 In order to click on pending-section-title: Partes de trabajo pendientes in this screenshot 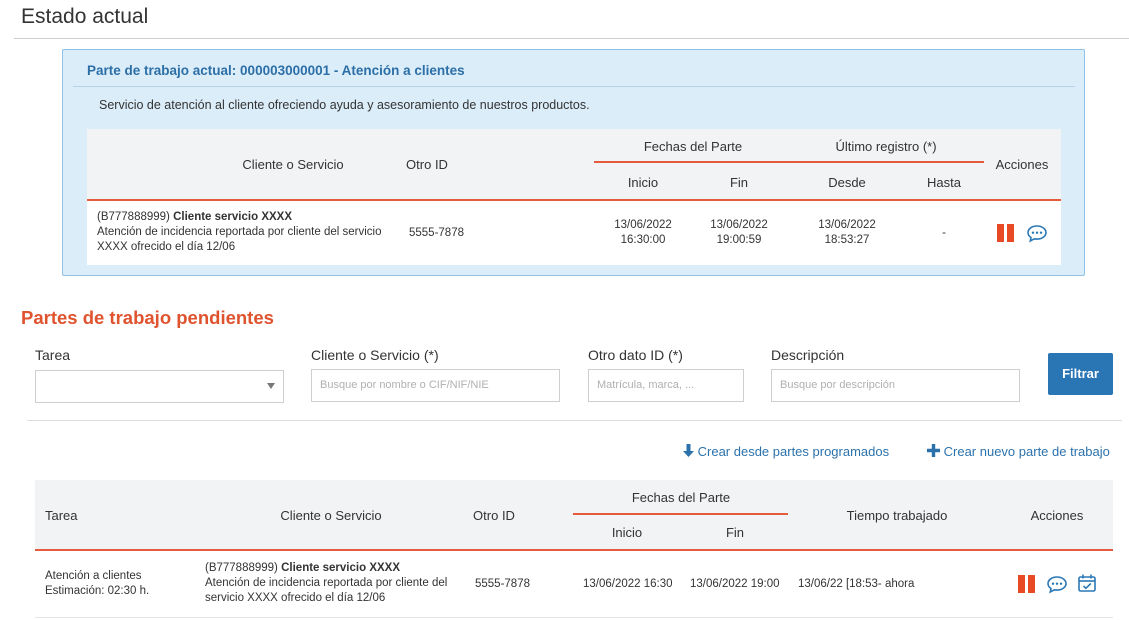, I will do `click(147, 317)`.